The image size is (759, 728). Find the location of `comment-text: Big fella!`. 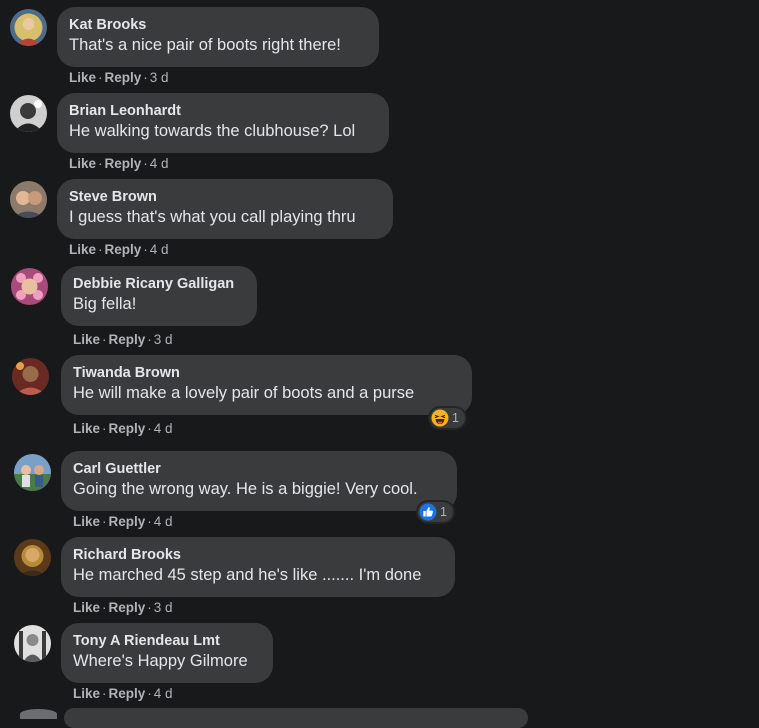

comment-text: Big fella! is located at coordinates (105, 304).